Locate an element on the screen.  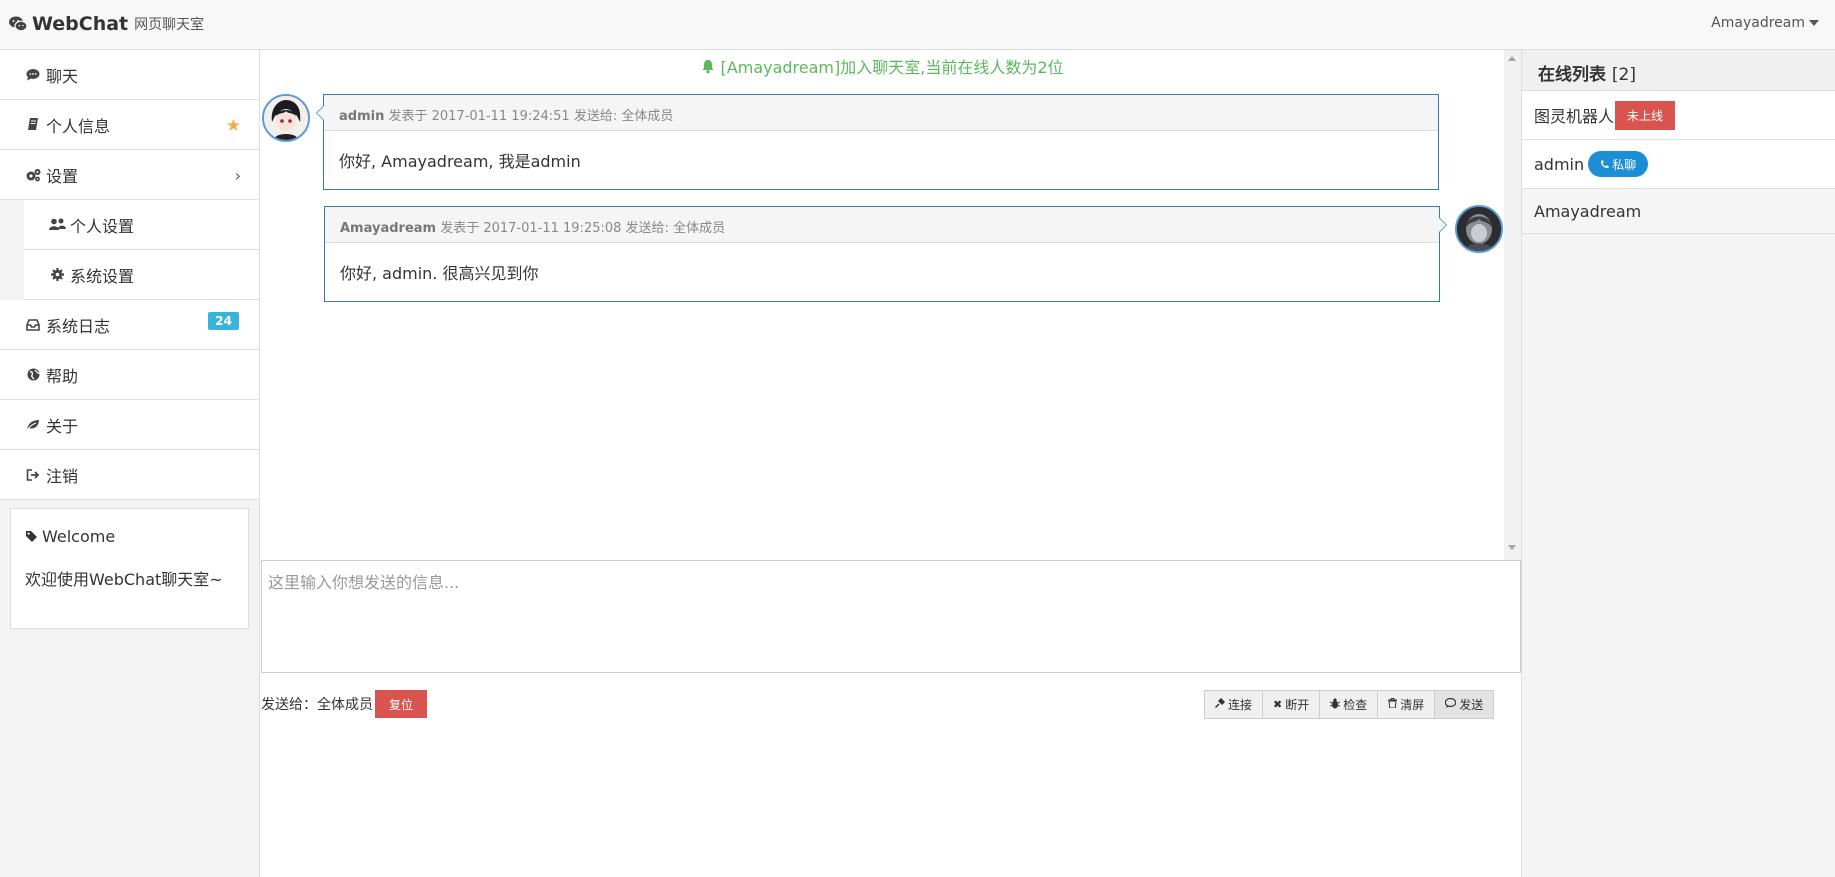
message-meta: 发表于 2017-01-11 19:25:08 发送给: 全体成员 is located at coordinates (583, 228).